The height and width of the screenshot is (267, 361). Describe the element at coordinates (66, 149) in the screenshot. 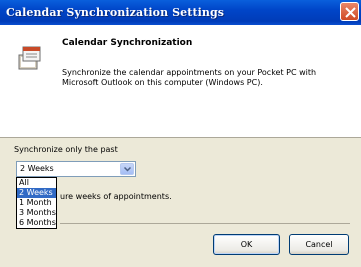

I see `sync-period-label: Synchronize only the past` at that location.